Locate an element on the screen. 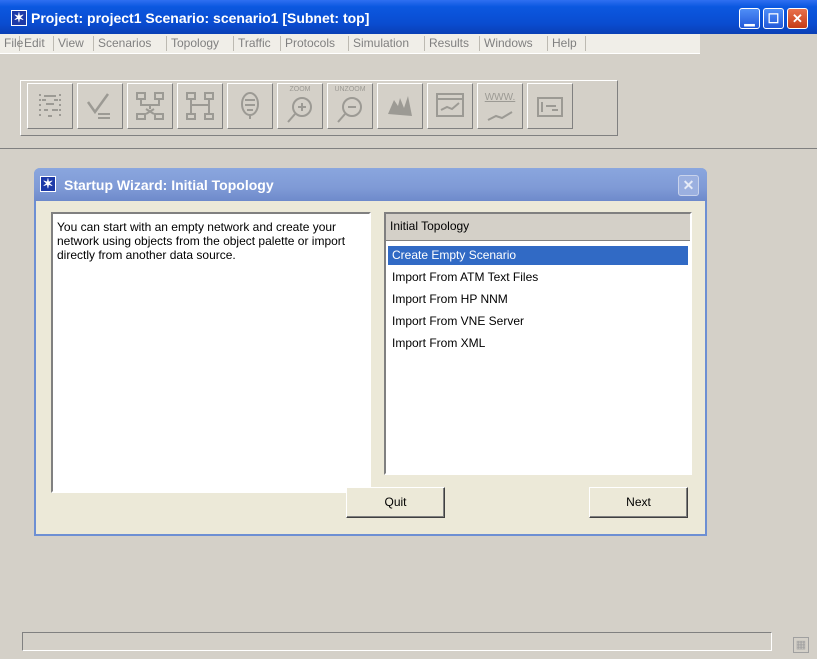 The height and width of the screenshot is (659, 817). close-button: ✕ is located at coordinates (797, 18).